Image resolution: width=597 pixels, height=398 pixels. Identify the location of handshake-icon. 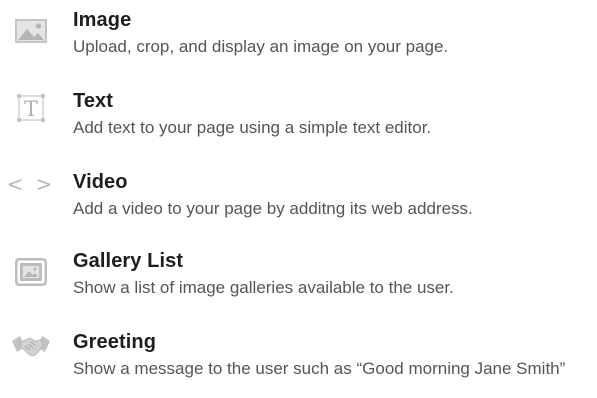
(31, 347).